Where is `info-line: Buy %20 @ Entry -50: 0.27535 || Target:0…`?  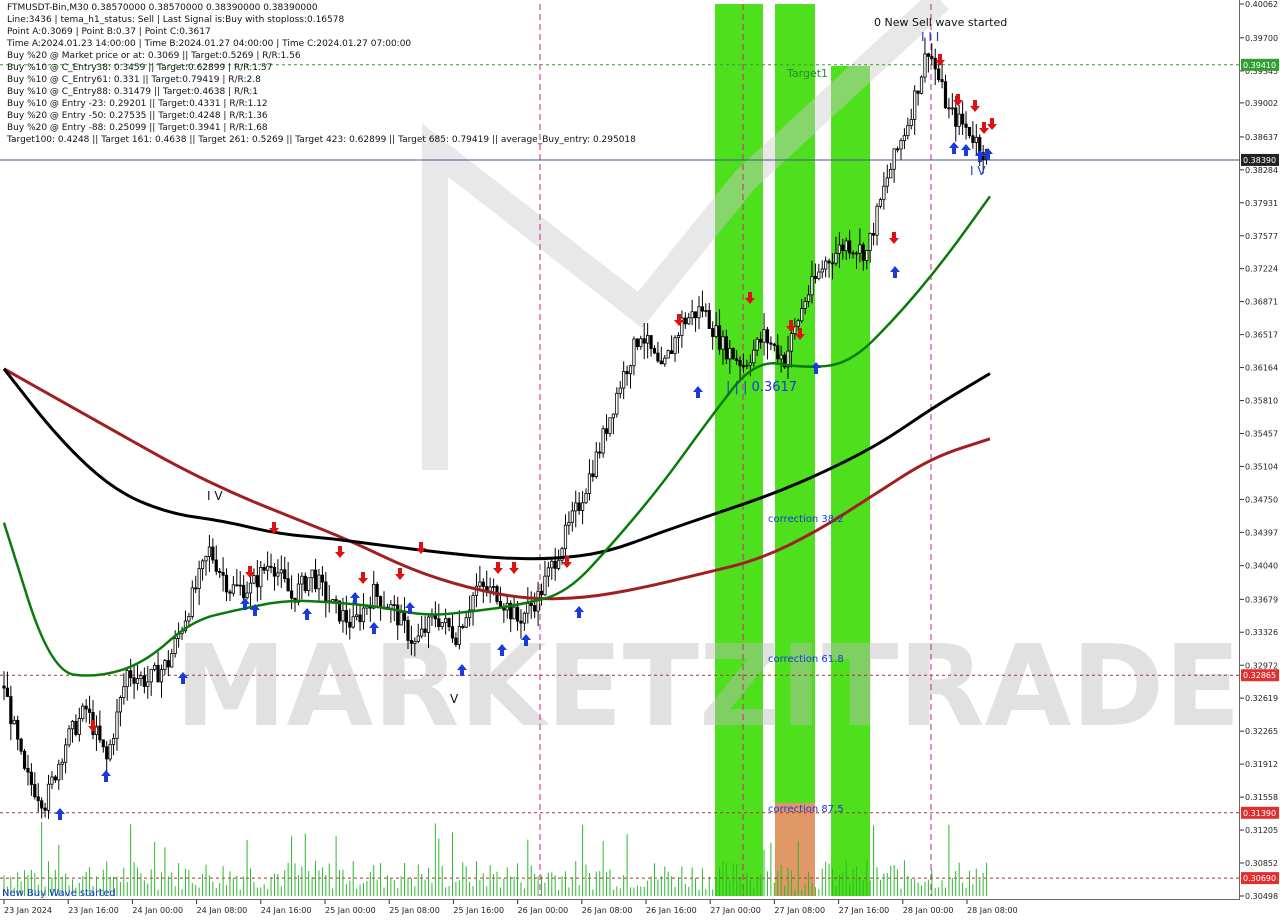
info-line: Buy %20 @ Entry -50: 0.27535 || Target:0… is located at coordinates (137, 116).